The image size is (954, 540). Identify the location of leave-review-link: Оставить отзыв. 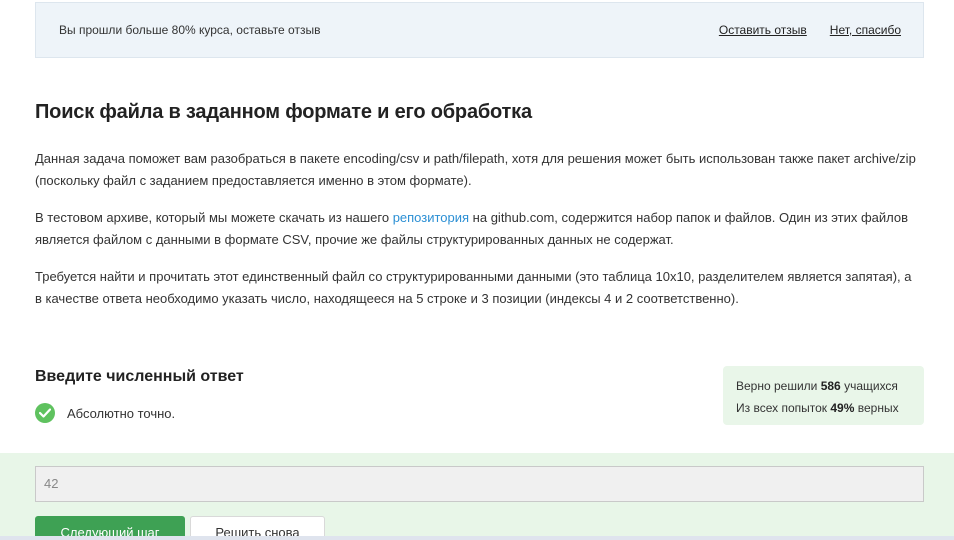
(763, 30).